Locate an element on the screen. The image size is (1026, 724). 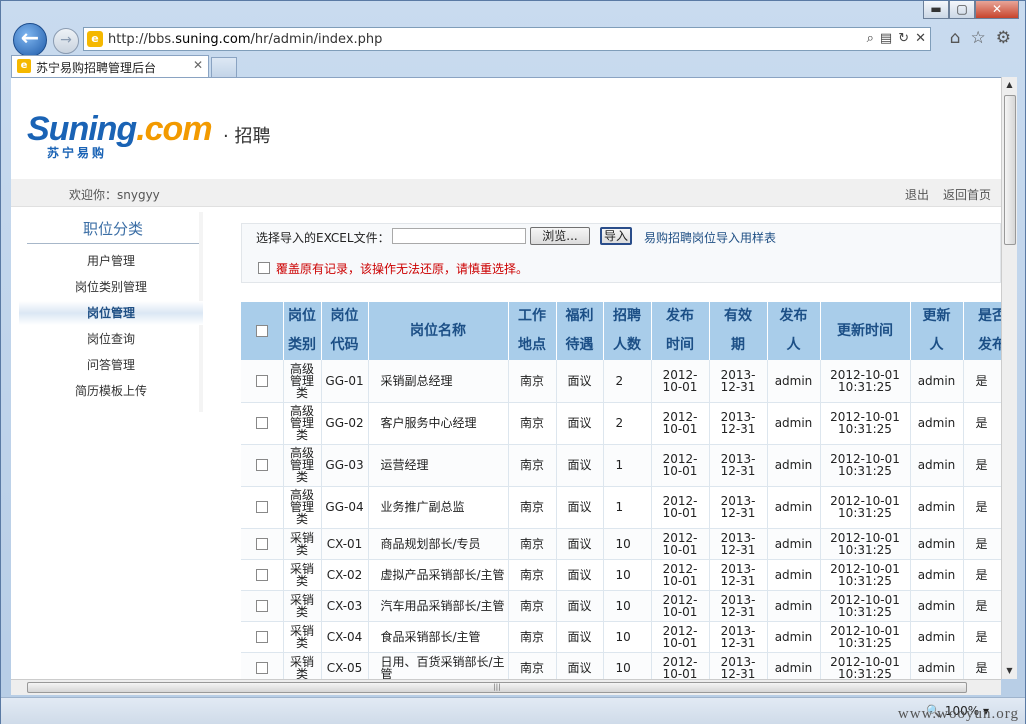
welcome-text: 欢迎你：snygyy is located at coordinates (114, 195).